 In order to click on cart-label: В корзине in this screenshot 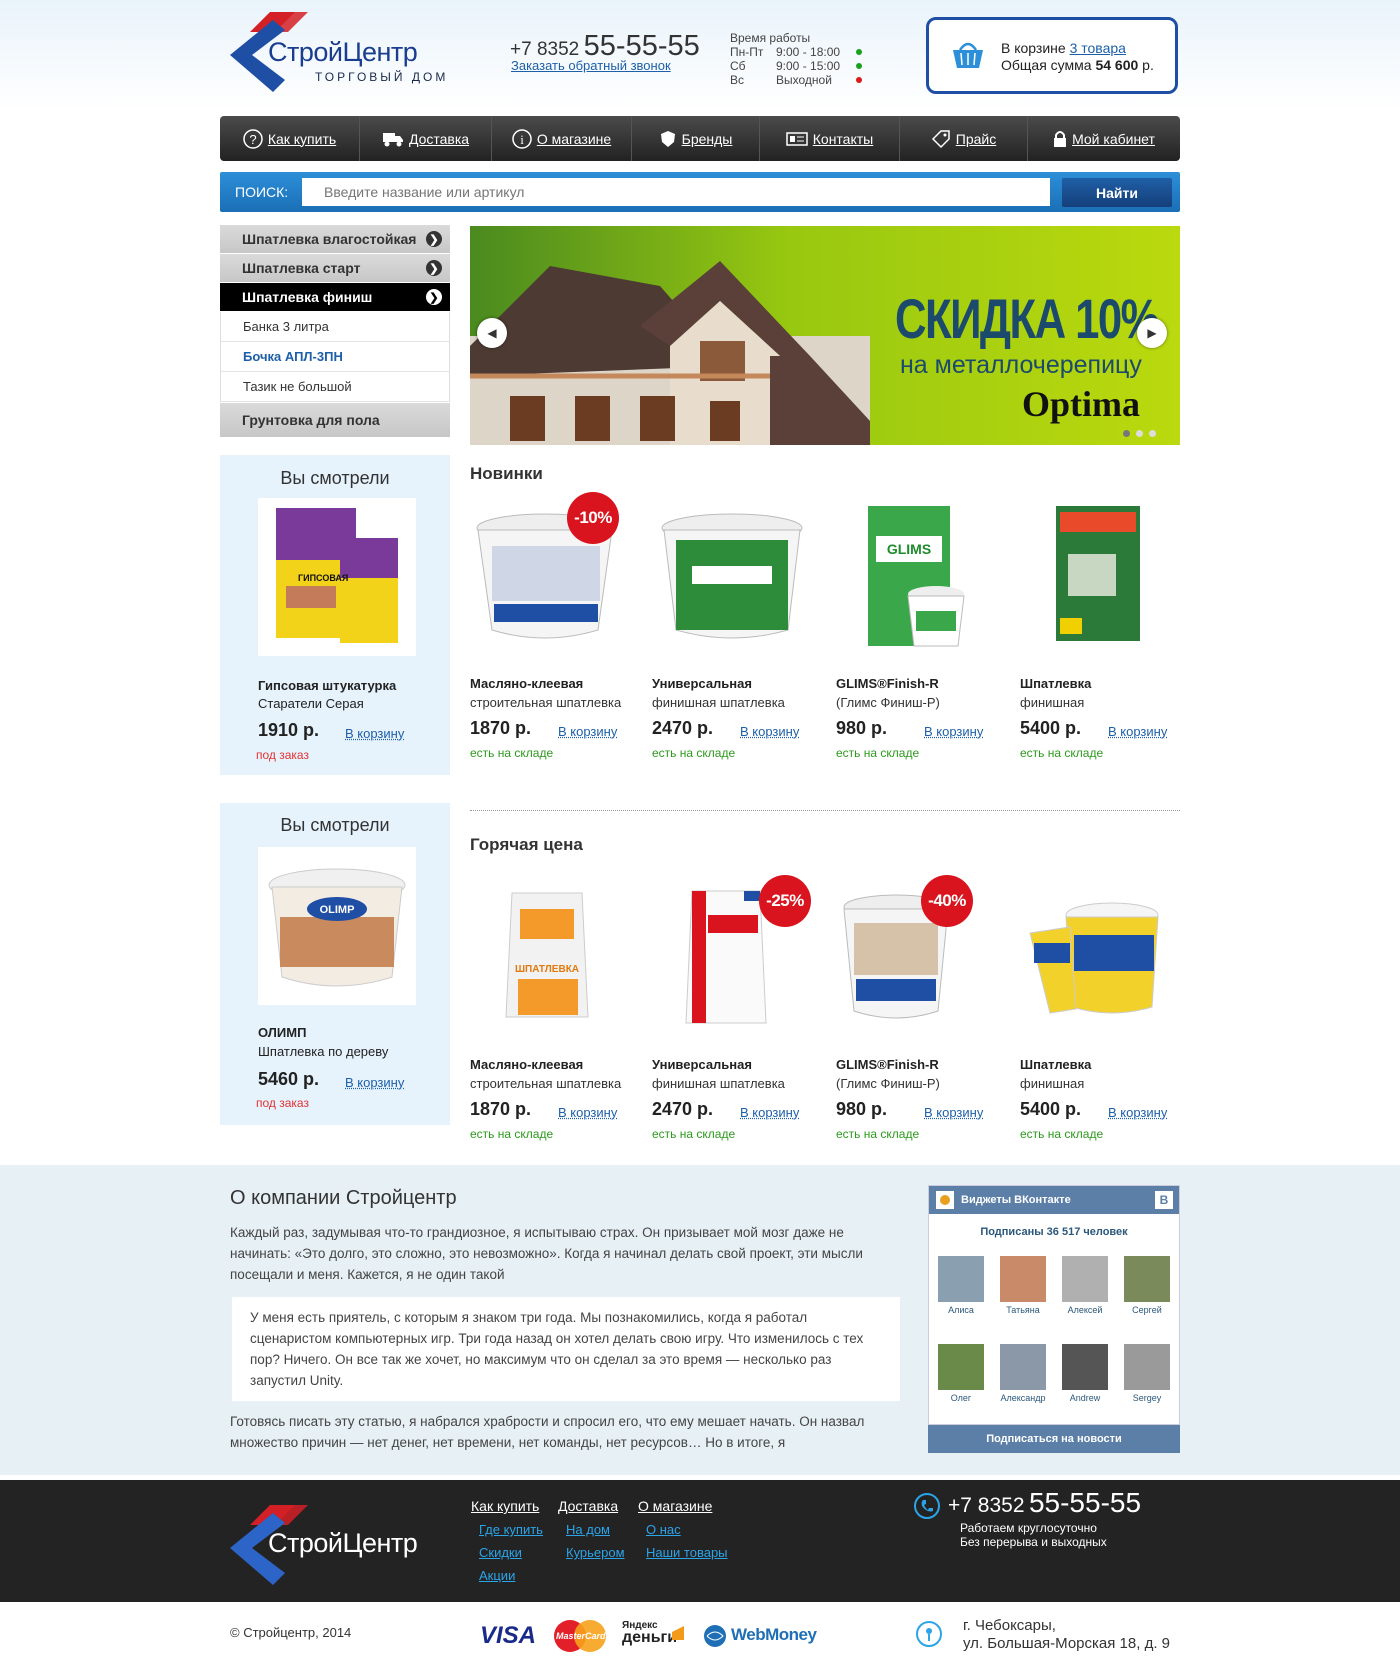, I will do `click(1033, 48)`.